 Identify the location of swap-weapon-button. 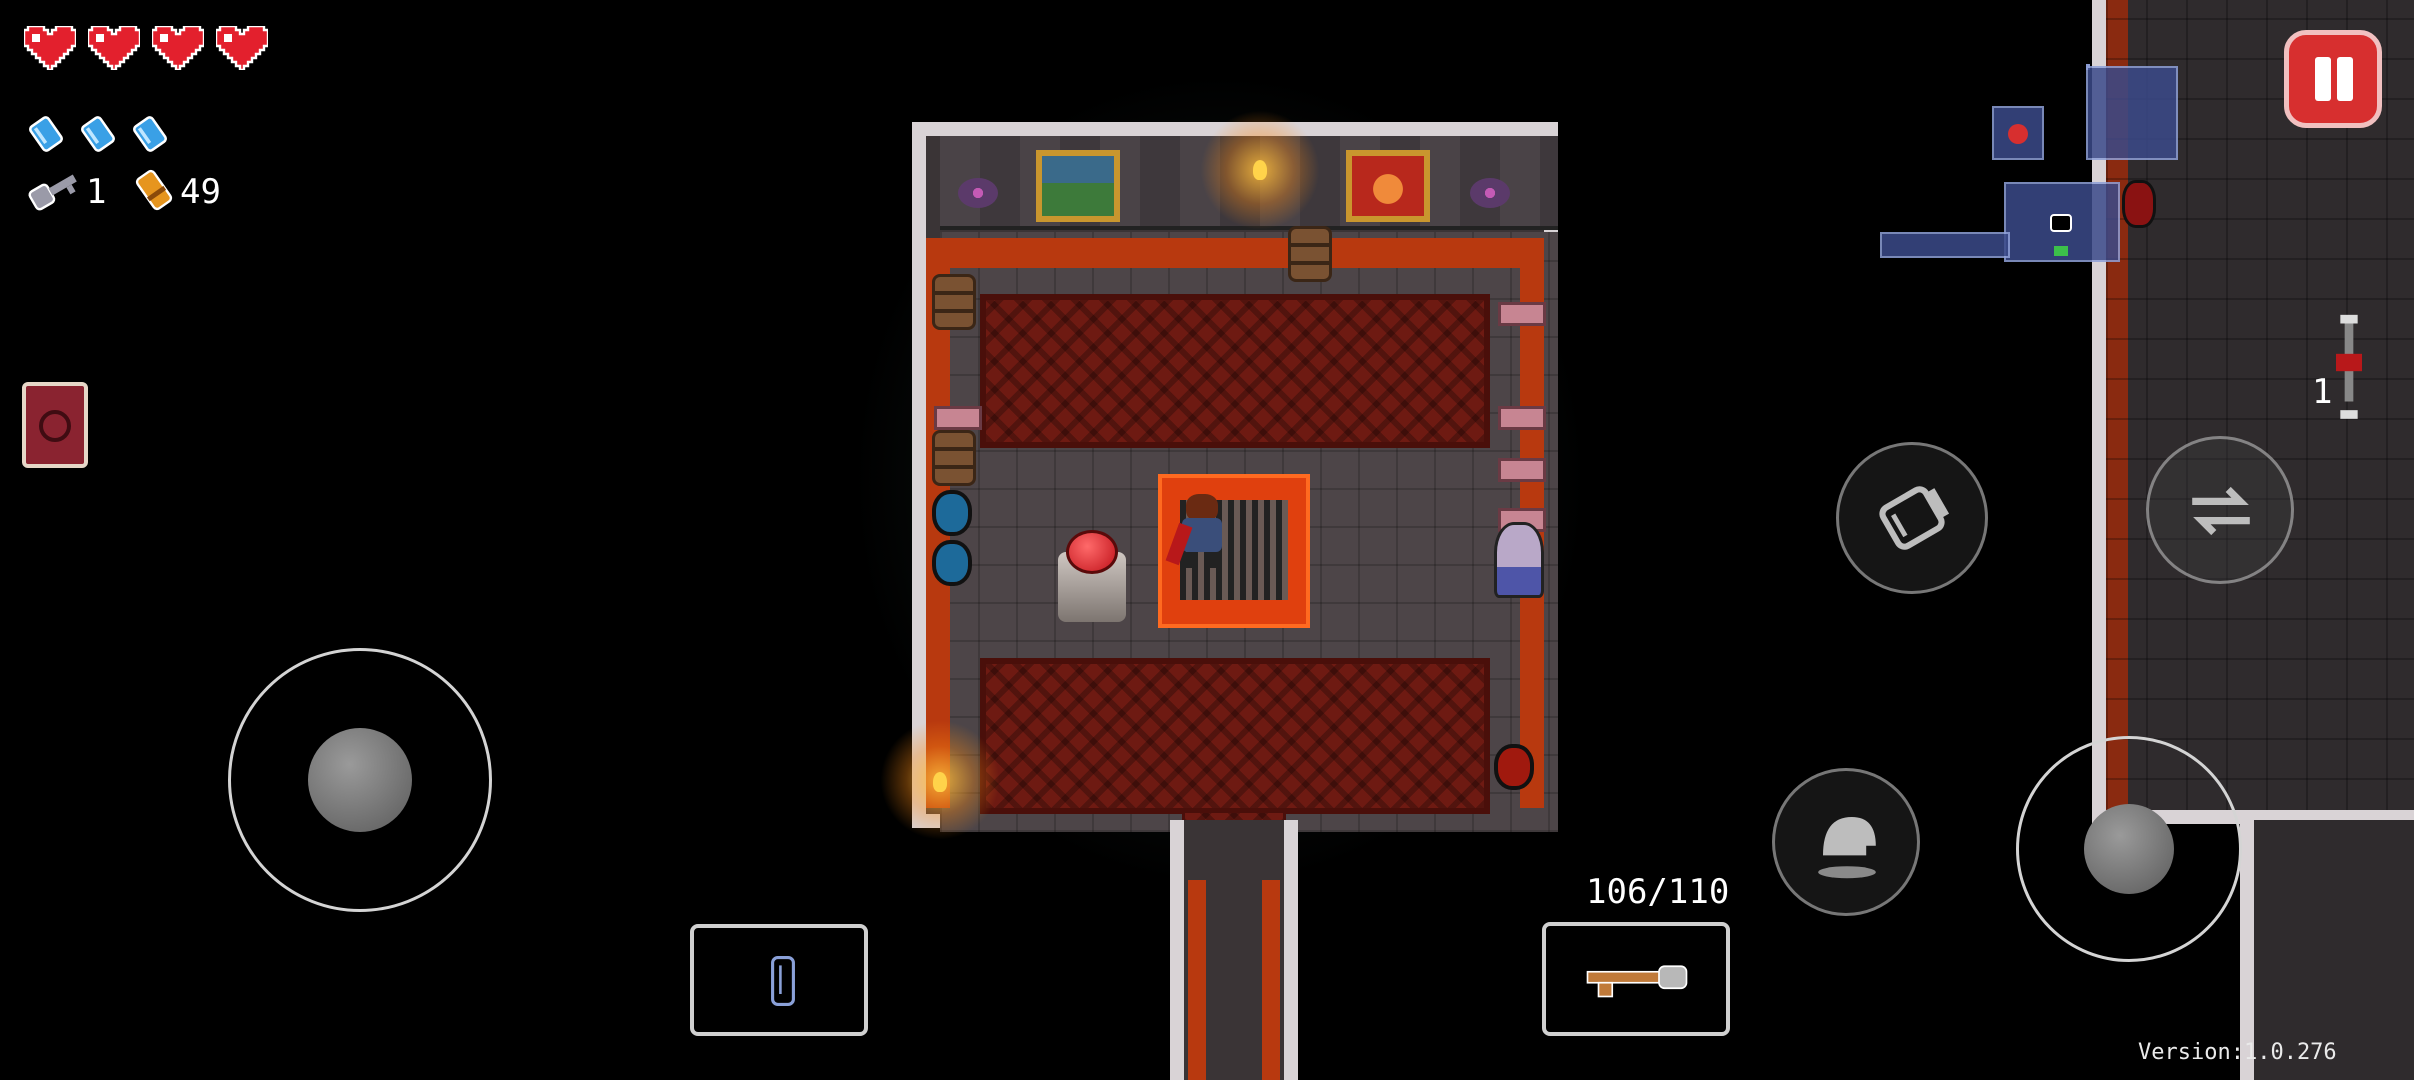
(2220, 510).